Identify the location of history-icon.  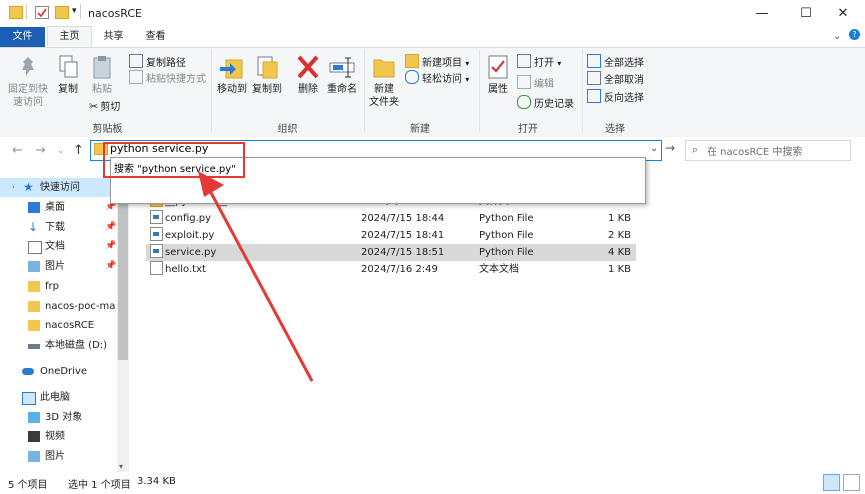
(524, 102).